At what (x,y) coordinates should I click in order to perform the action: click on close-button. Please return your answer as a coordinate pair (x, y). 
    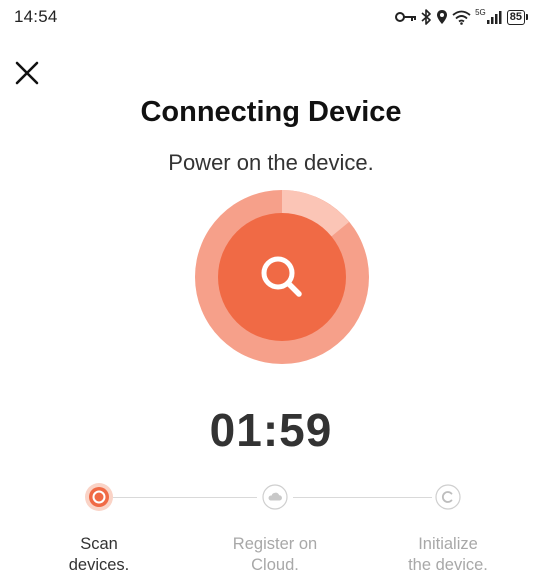
    Looking at the image, I should click on (27, 73).